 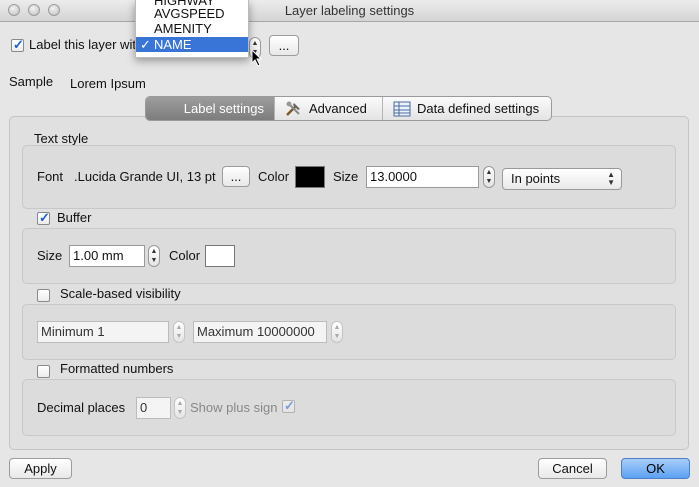 What do you see at coordinates (43, 295) in the screenshot?
I see `scale-visibility-checkbox` at bounding box center [43, 295].